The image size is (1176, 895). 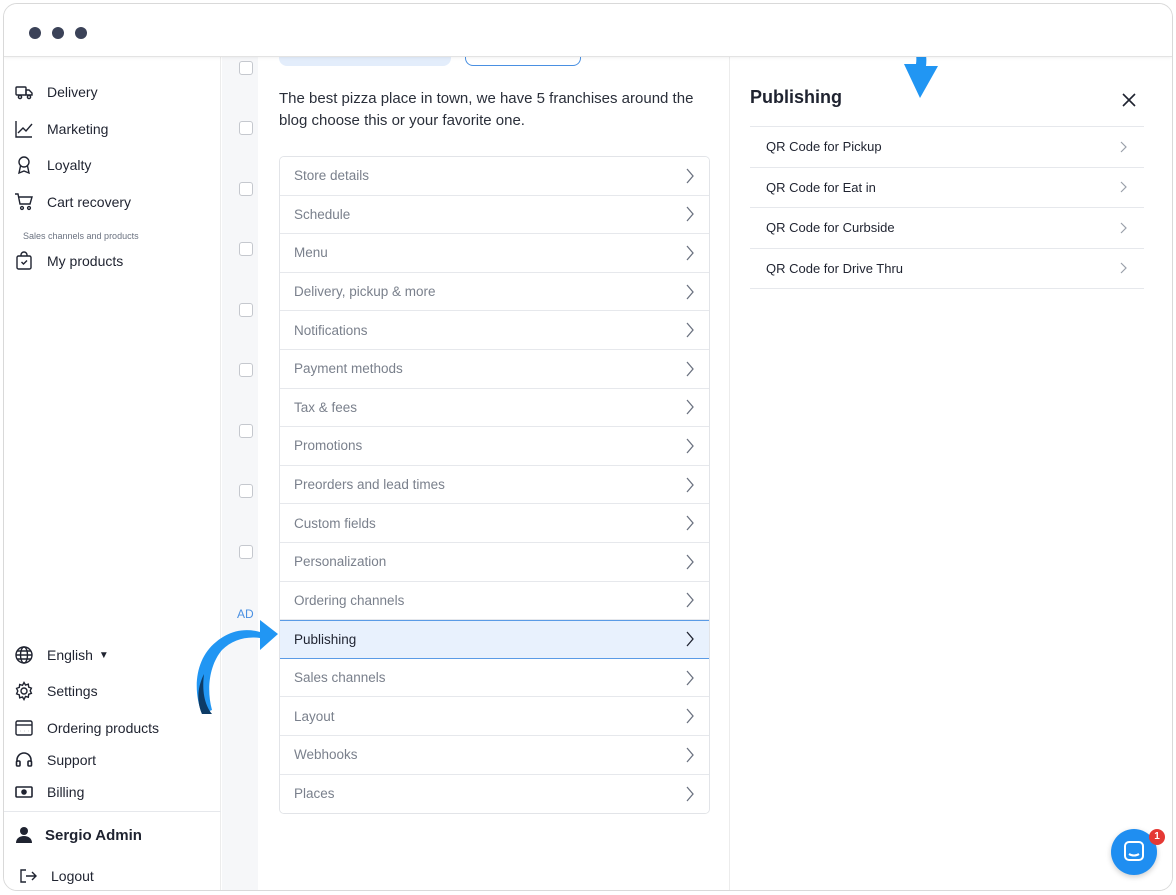 What do you see at coordinates (947, 188) in the screenshot?
I see `publishing-item-qr-eat-in: QR Code for Eat in` at bounding box center [947, 188].